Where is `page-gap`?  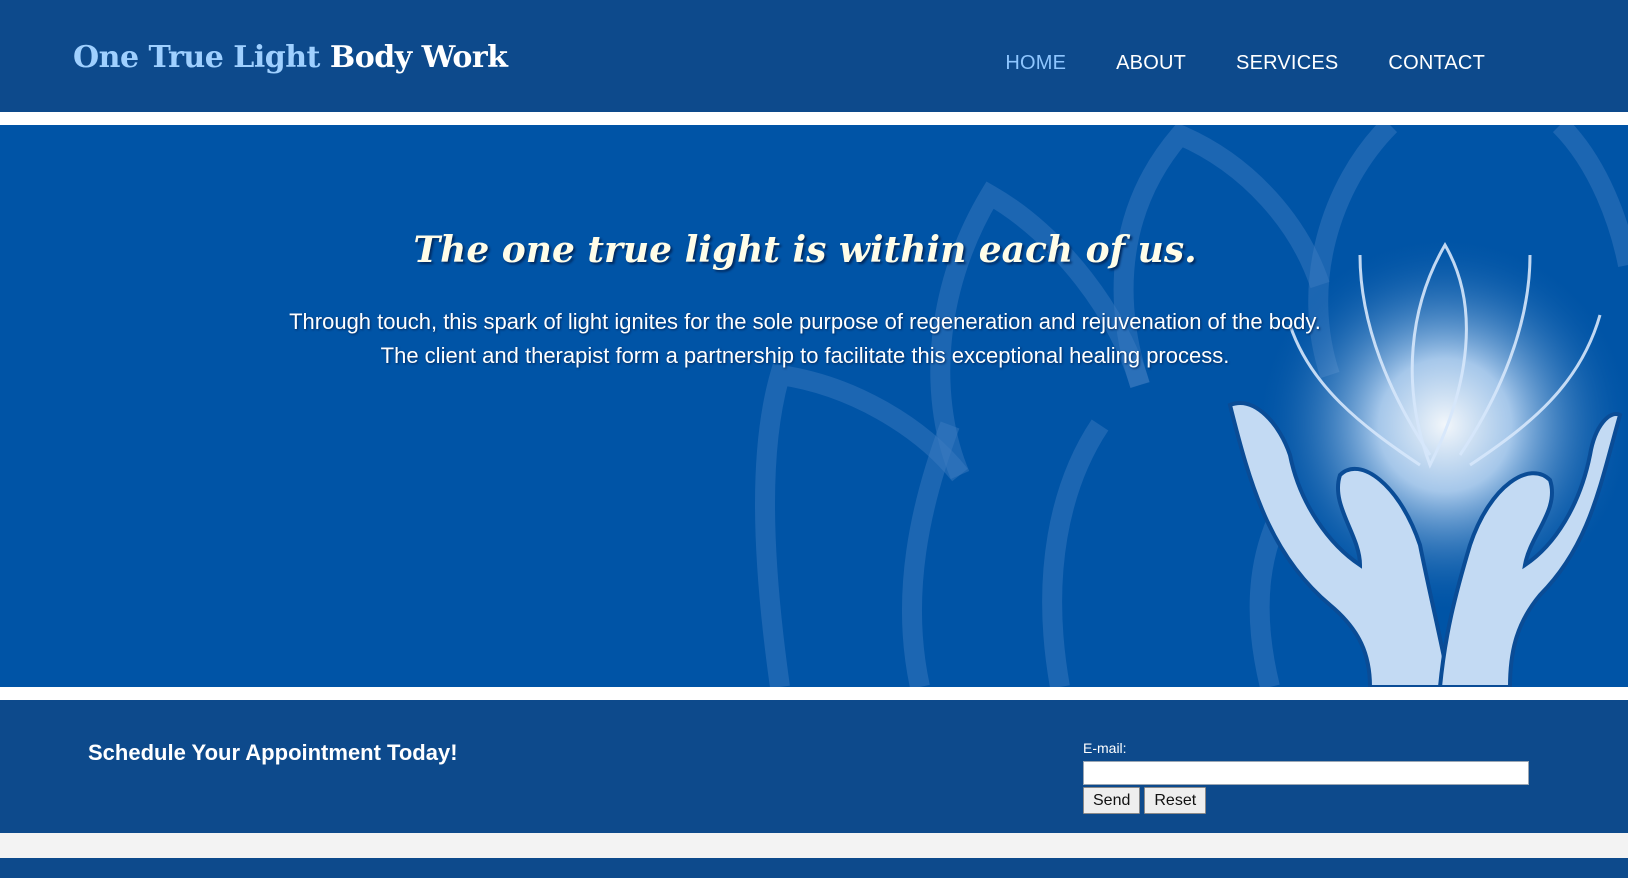
page-gap is located at coordinates (814, 845).